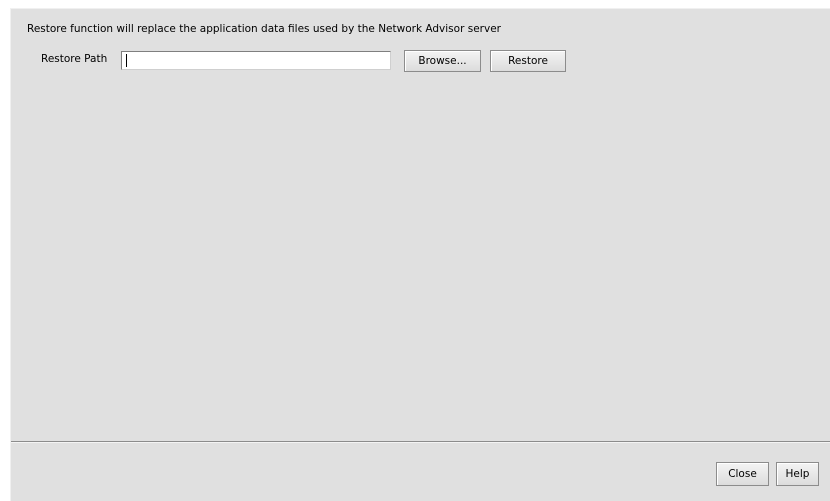  Describe the element at coordinates (528, 61) in the screenshot. I see `restore-button: Restore` at that location.